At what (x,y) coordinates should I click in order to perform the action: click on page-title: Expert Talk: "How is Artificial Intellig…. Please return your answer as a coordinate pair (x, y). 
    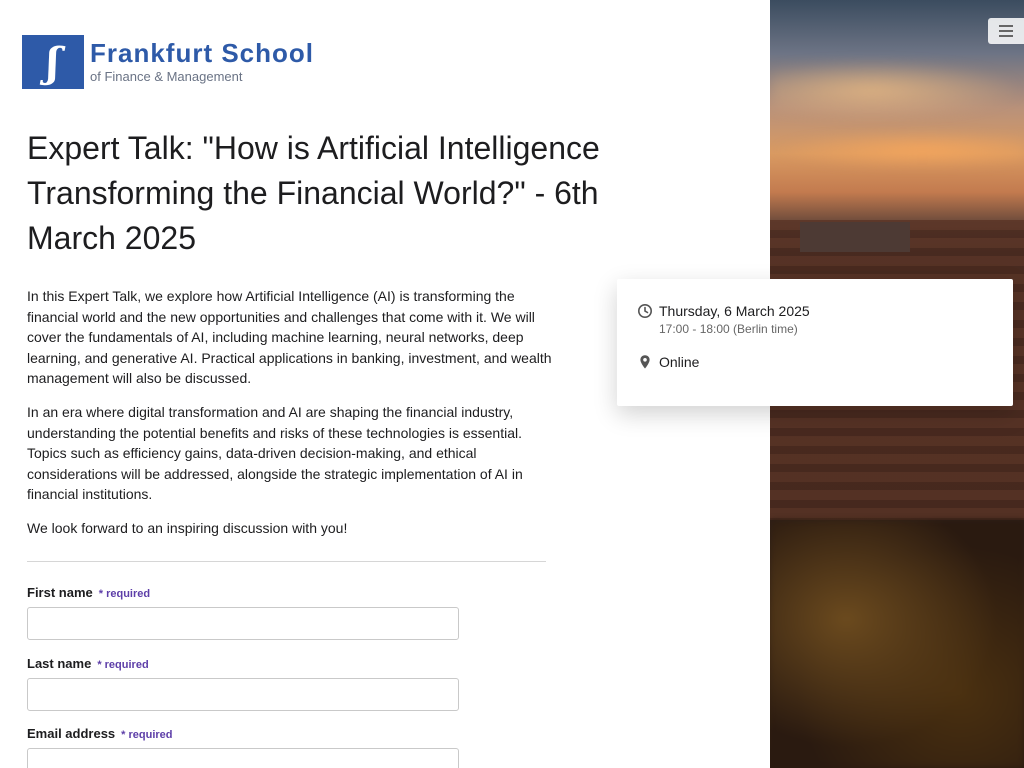
    Looking at the image, I should click on (313, 193).